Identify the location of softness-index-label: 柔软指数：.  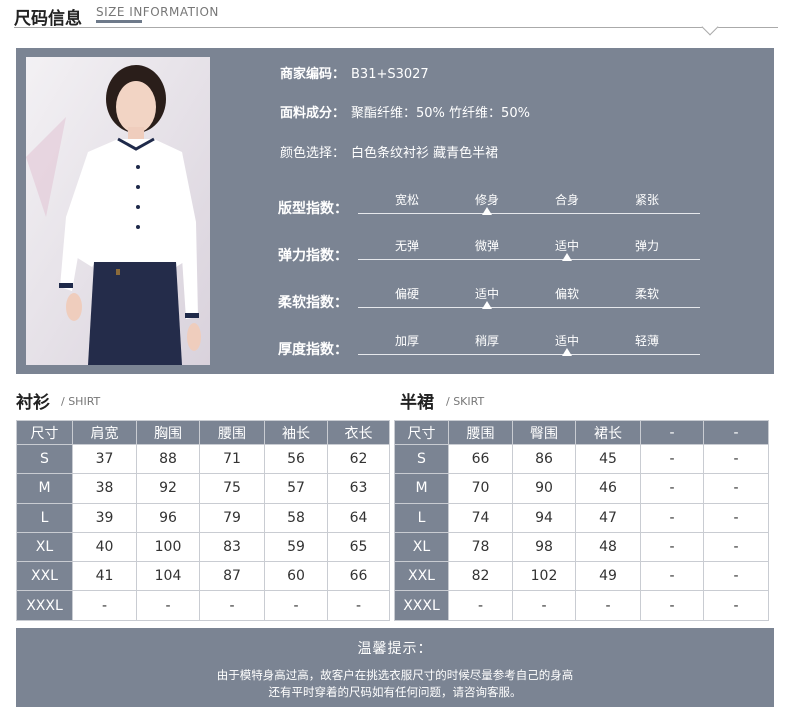
(313, 303).